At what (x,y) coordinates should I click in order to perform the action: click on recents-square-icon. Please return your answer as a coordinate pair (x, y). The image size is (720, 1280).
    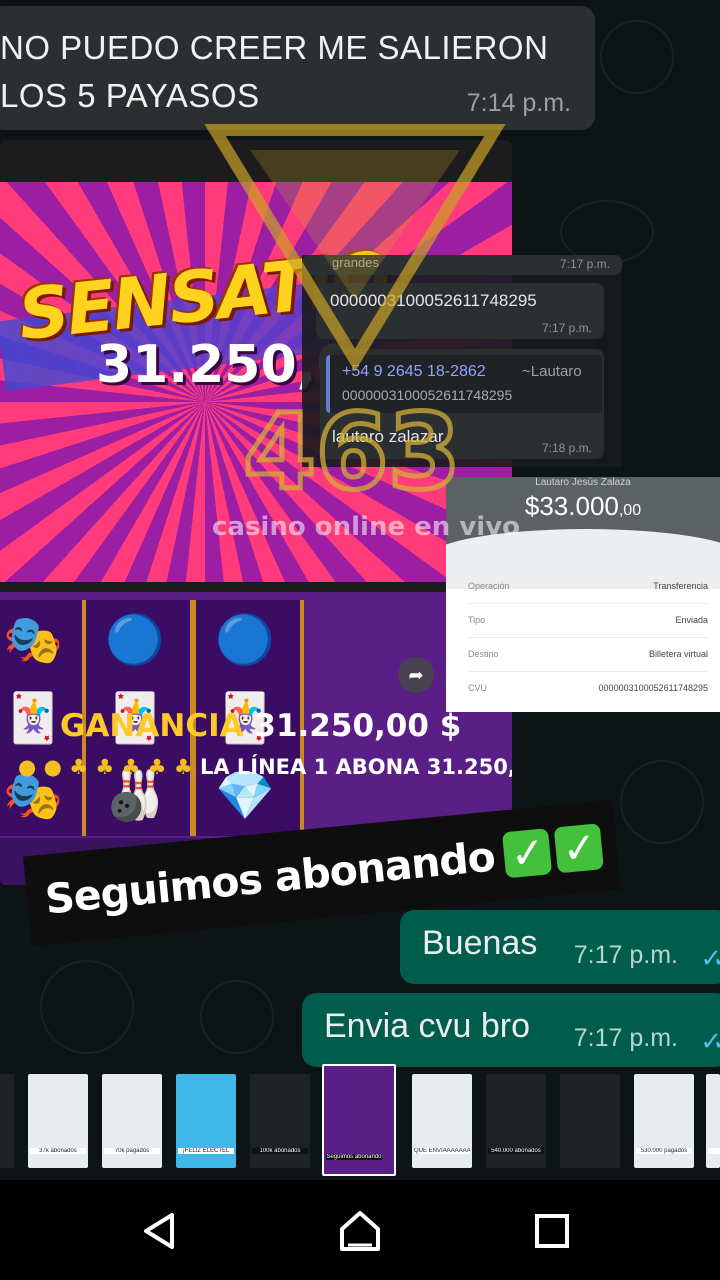
    Looking at the image, I should click on (552, 1231).